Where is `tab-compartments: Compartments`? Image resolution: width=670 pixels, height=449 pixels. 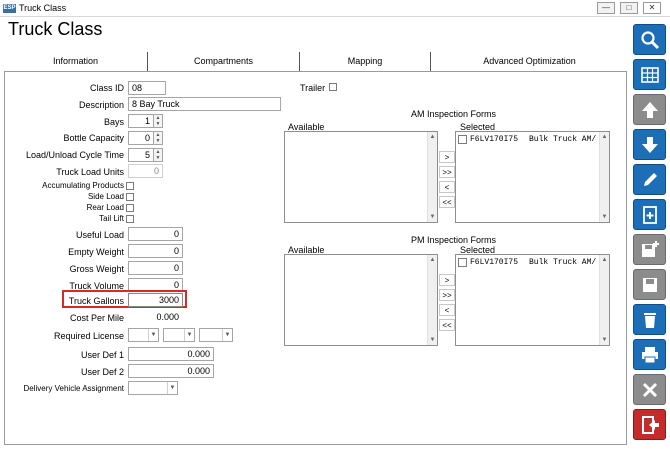 tab-compartments: Compartments is located at coordinates (224, 61).